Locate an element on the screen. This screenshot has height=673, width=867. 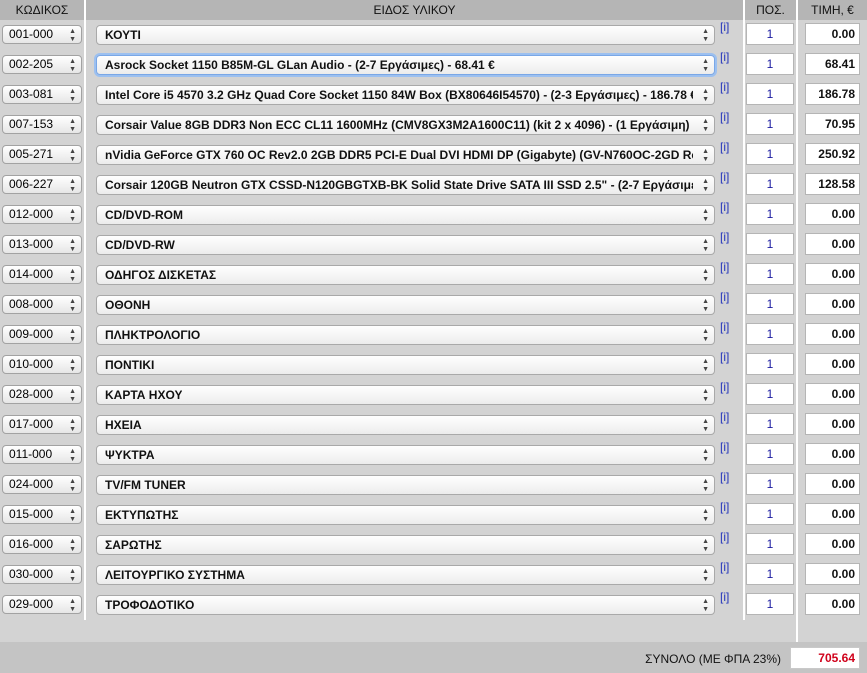
code-select: 007-153 ▲ ▼ is located at coordinates (42, 124).